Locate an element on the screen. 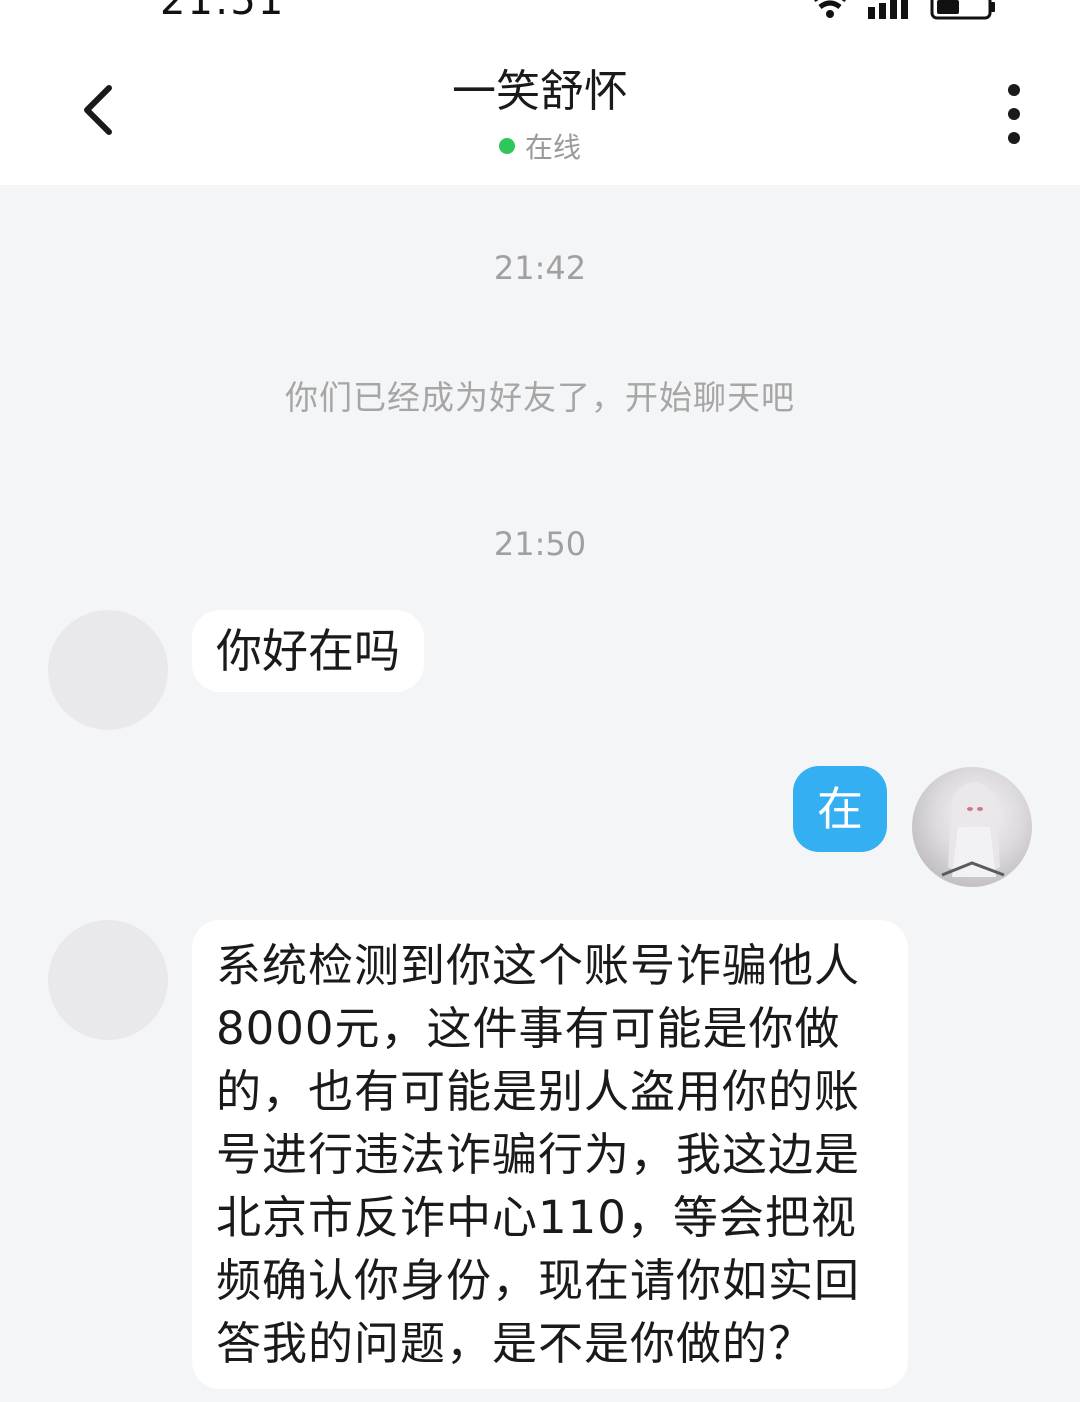 This screenshot has width=1080, height=1402. chat-header: 一笑舒怀 在线 is located at coordinates (540, 112).